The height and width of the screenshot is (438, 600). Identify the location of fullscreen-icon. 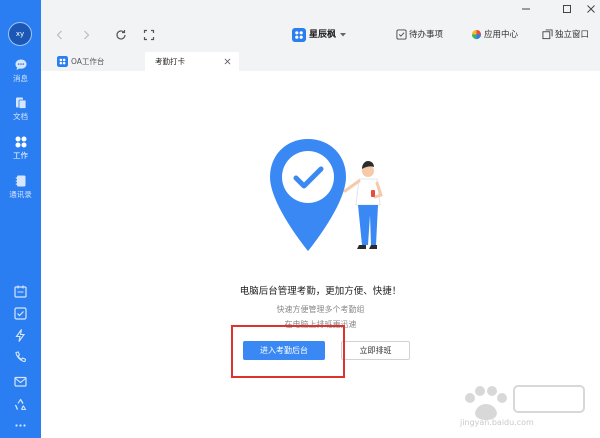
(149, 35).